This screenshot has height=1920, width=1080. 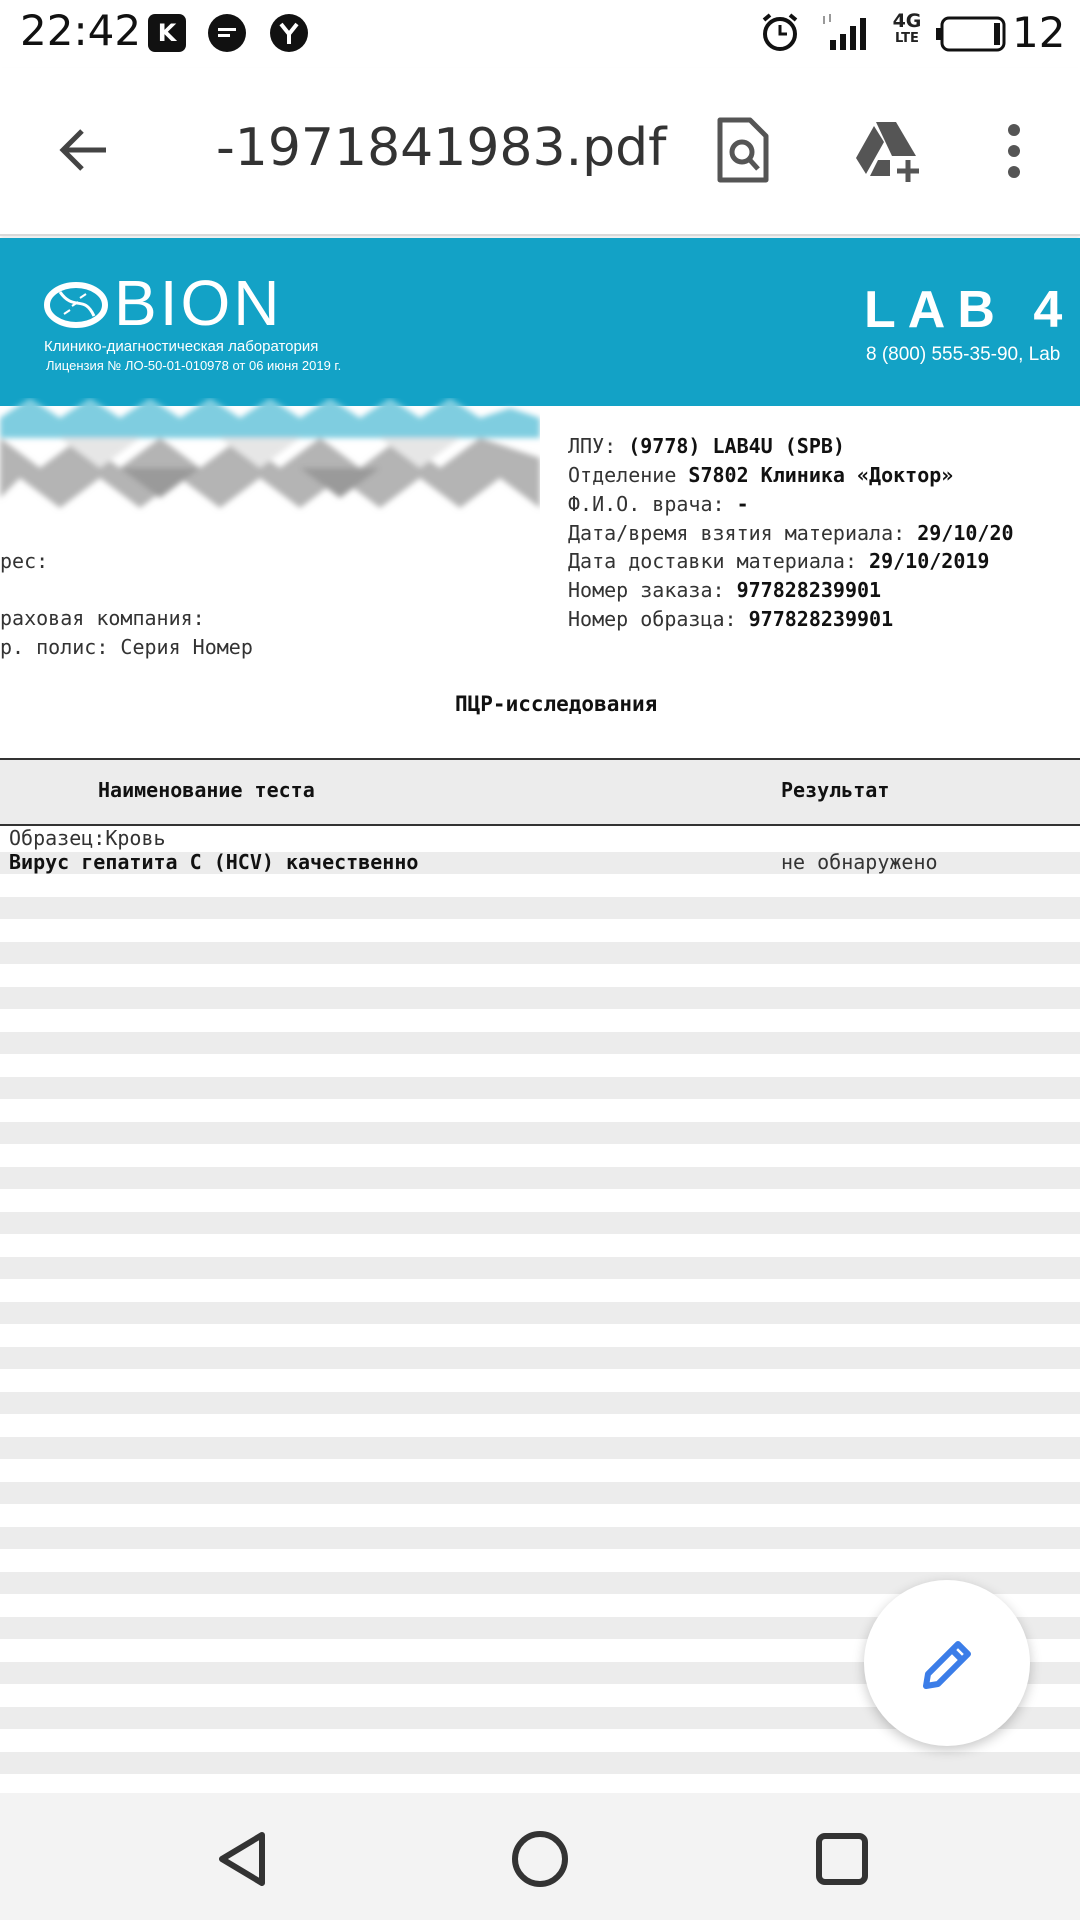 I want to click on network-label: 4G, so click(x=907, y=21).